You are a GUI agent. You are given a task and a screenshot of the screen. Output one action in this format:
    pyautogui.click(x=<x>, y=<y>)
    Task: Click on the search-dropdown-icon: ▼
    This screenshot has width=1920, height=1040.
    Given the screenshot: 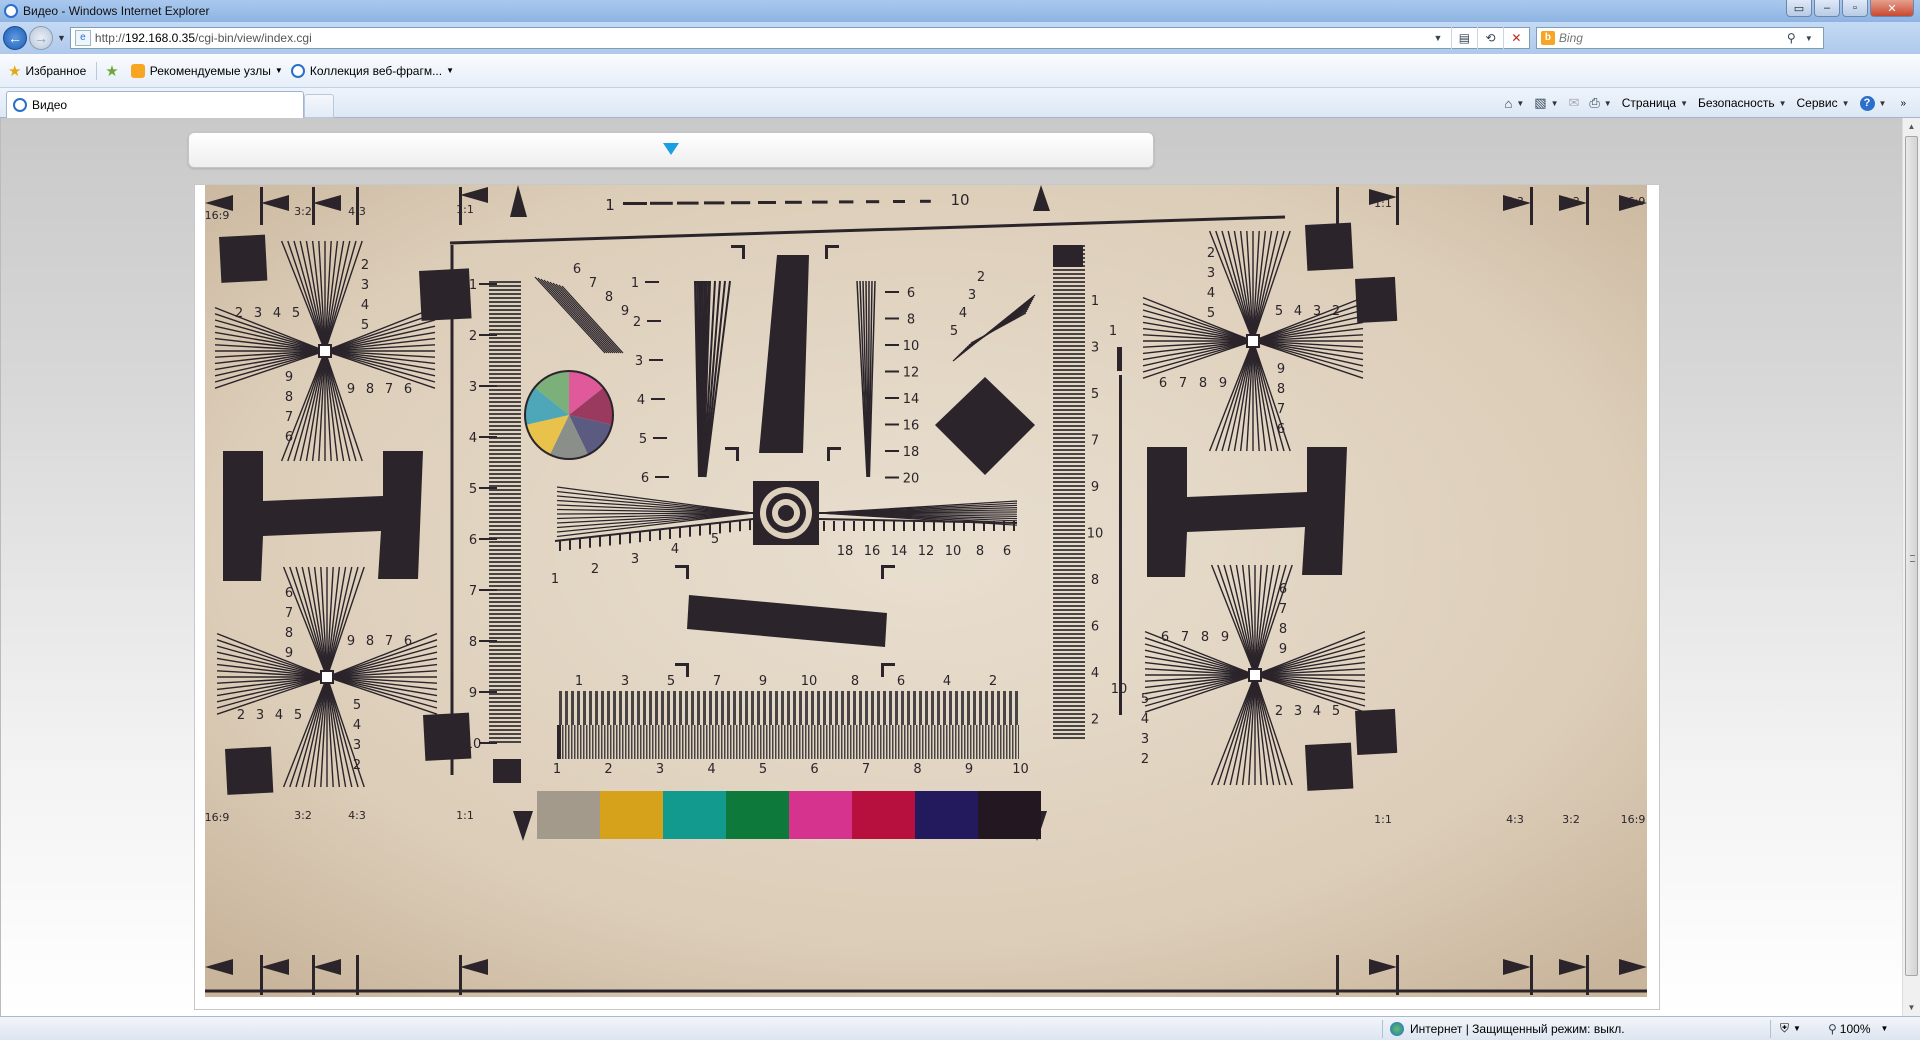 What is the action you would take?
    pyautogui.click(x=1814, y=38)
    